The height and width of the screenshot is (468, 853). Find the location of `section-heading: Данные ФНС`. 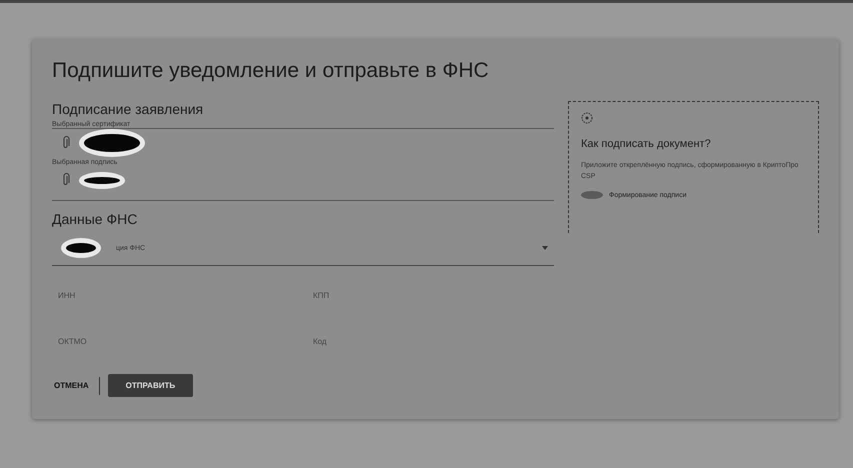

section-heading: Данные ФНС is located at coordinates (95, 219).